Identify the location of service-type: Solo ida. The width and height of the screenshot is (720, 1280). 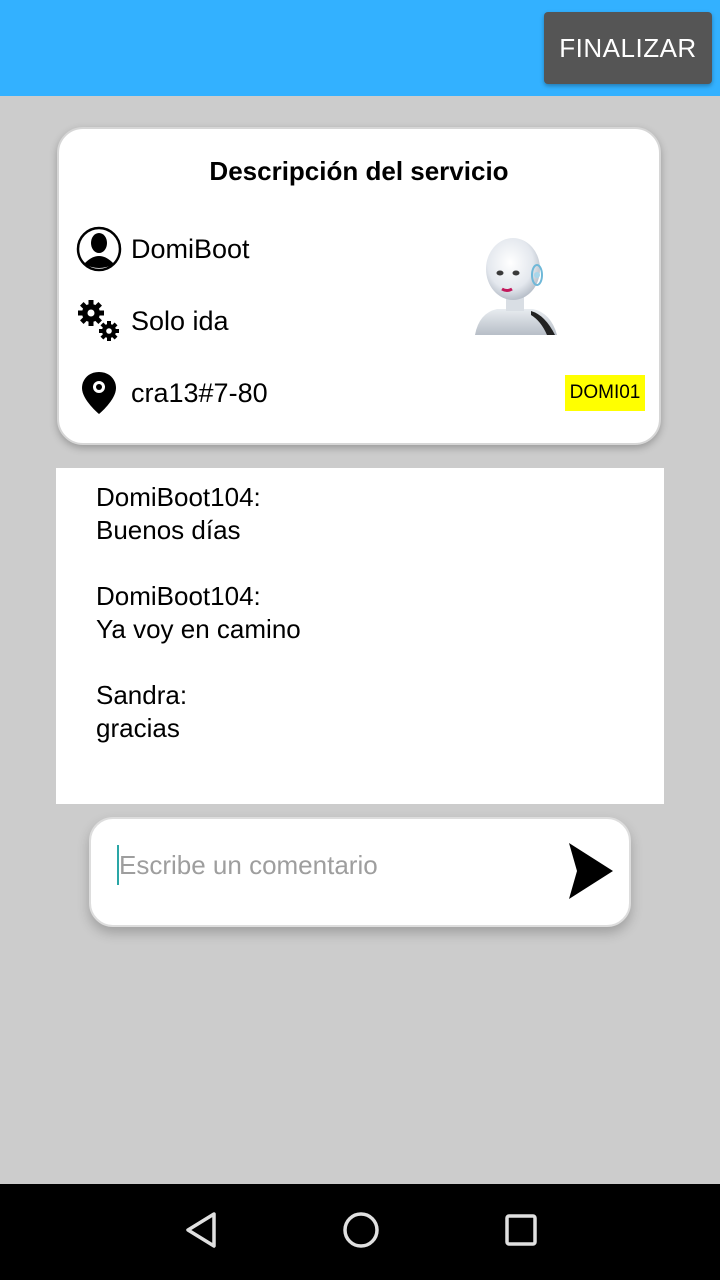
(180, 320).